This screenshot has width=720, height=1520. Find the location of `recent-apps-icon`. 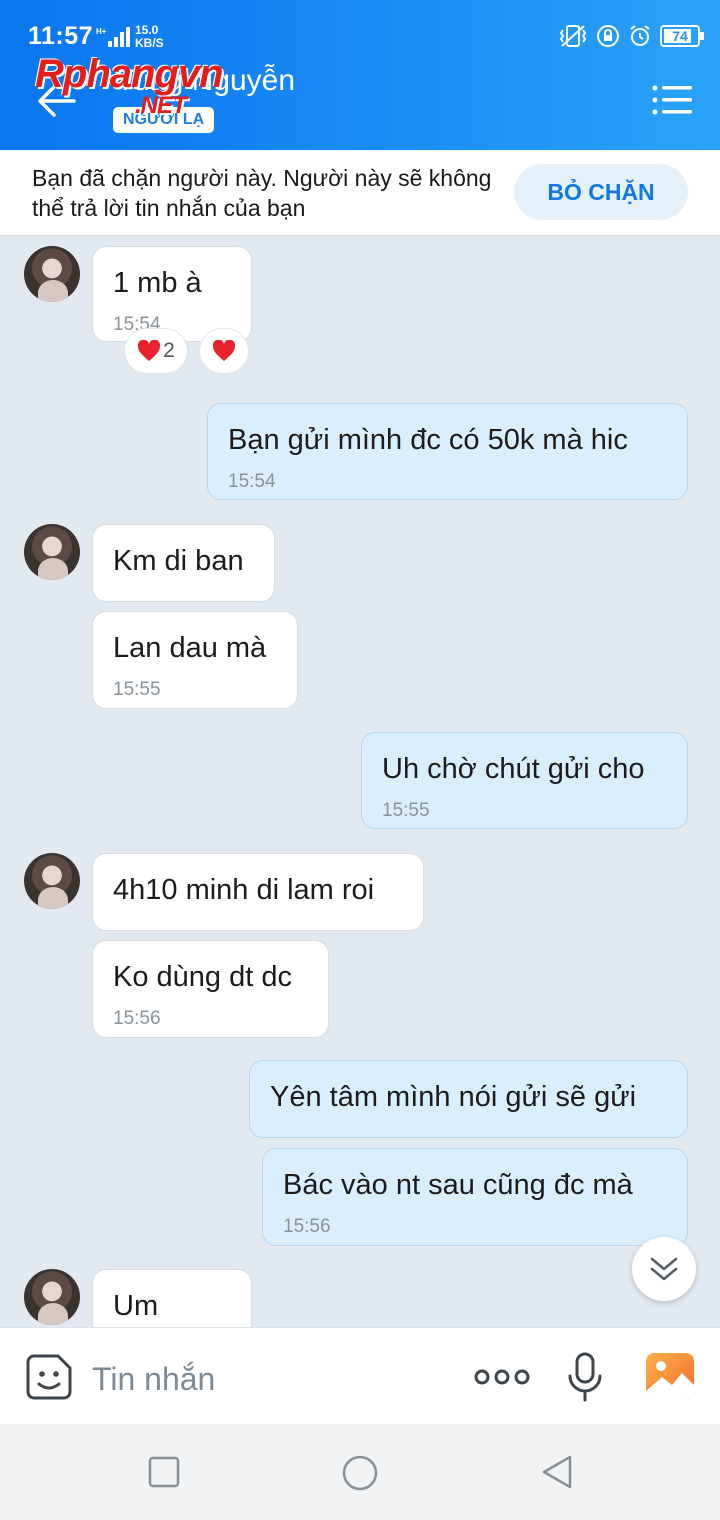

recent-apps-icon is located at coordinates (164, 1472).